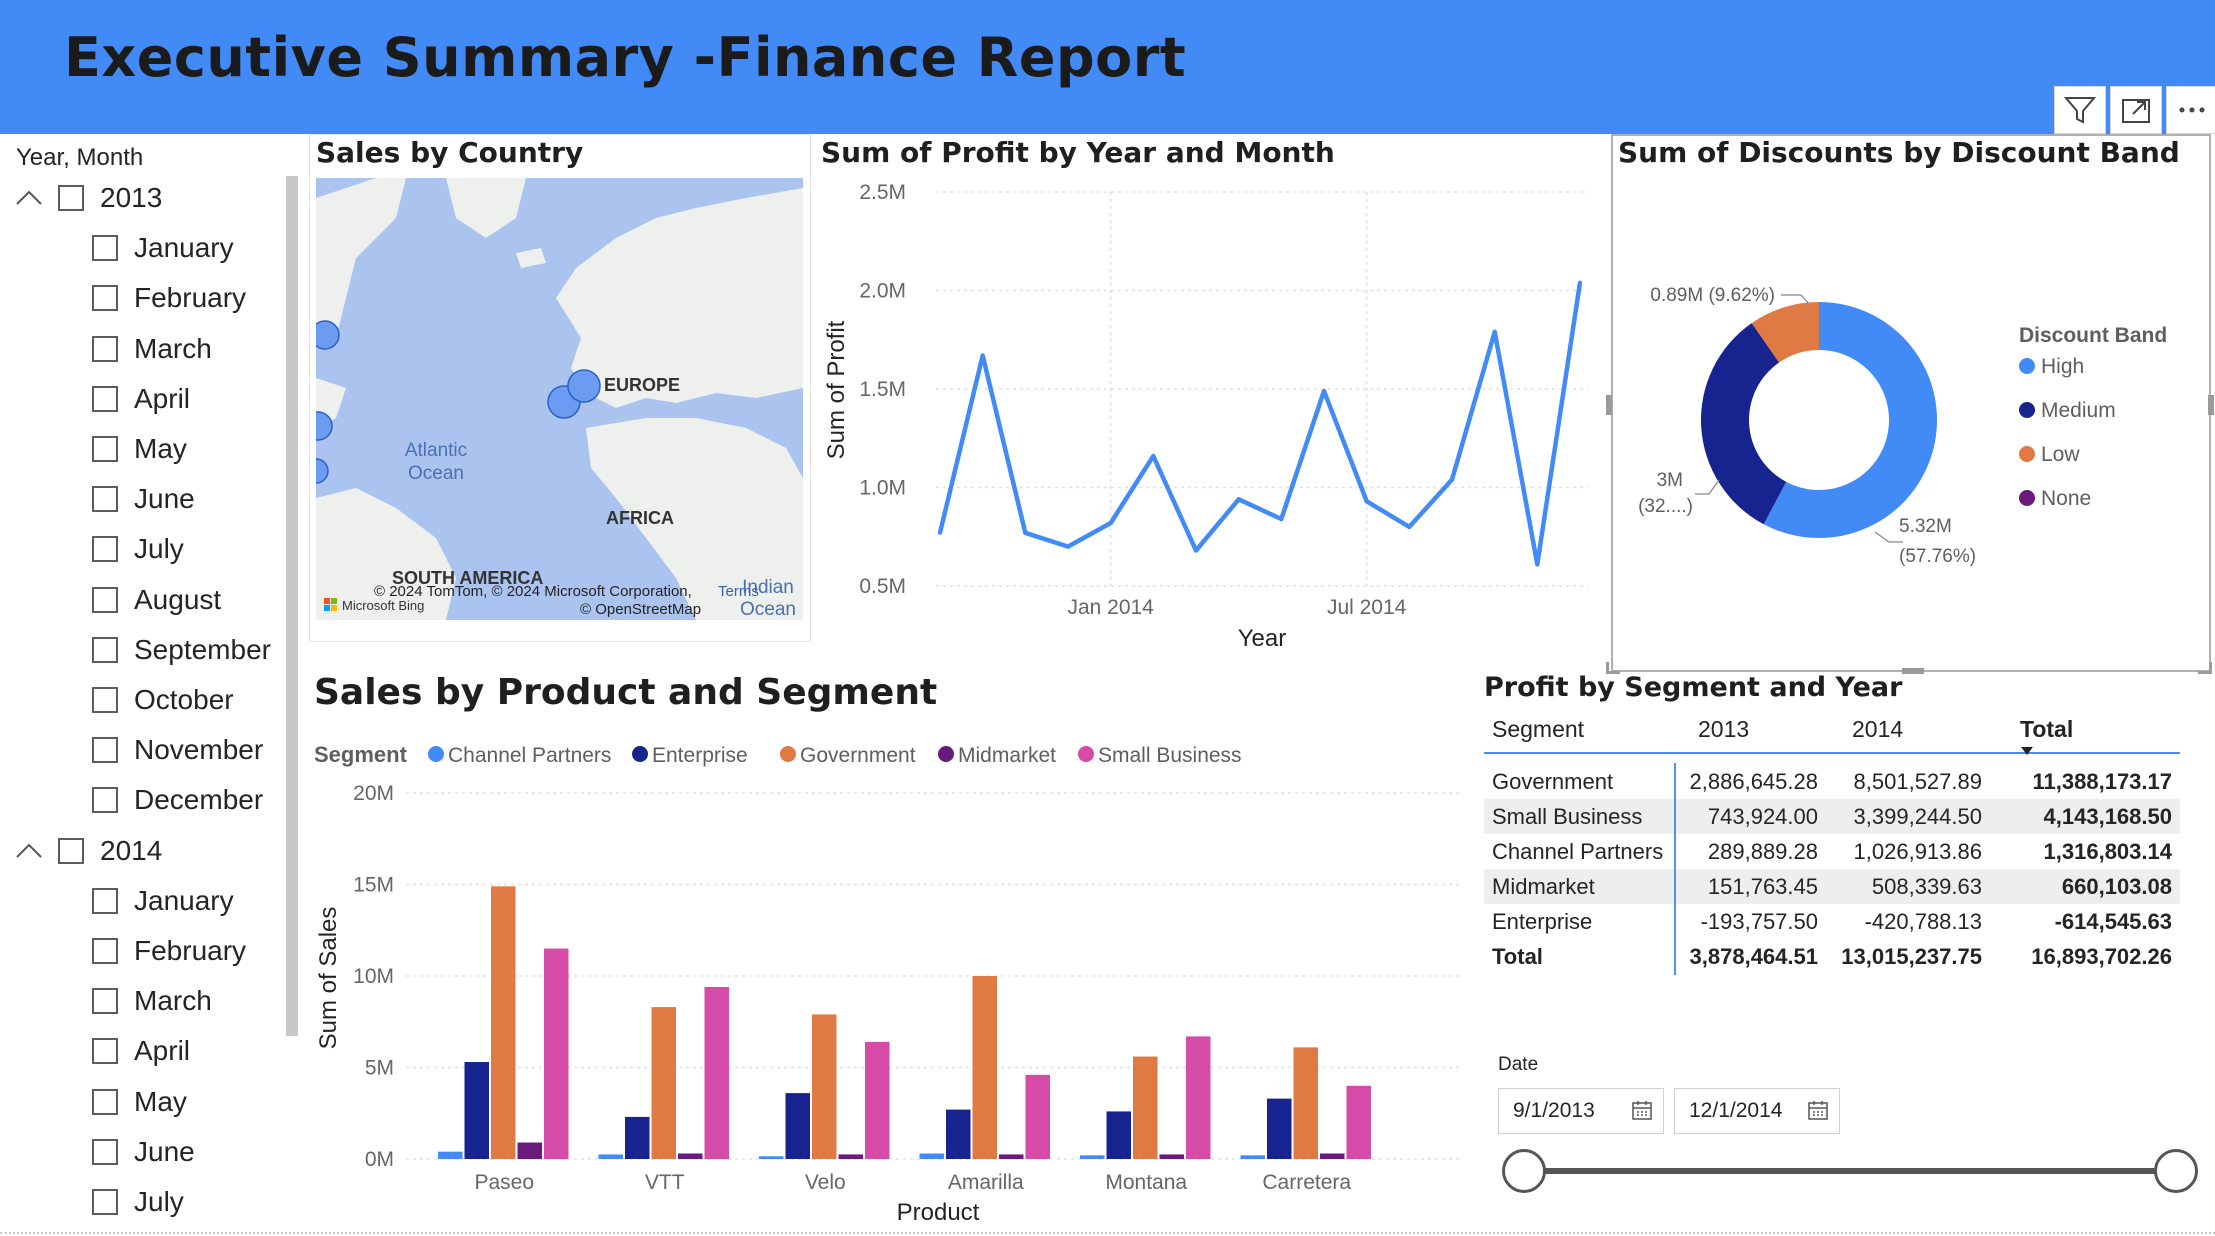 The height and width of the screenshot is (1236, 2215). What do you see at coordinates (1642, 1110) in the screenshot?
I see `calendar-icon` at bounding box center [1642, 1110].